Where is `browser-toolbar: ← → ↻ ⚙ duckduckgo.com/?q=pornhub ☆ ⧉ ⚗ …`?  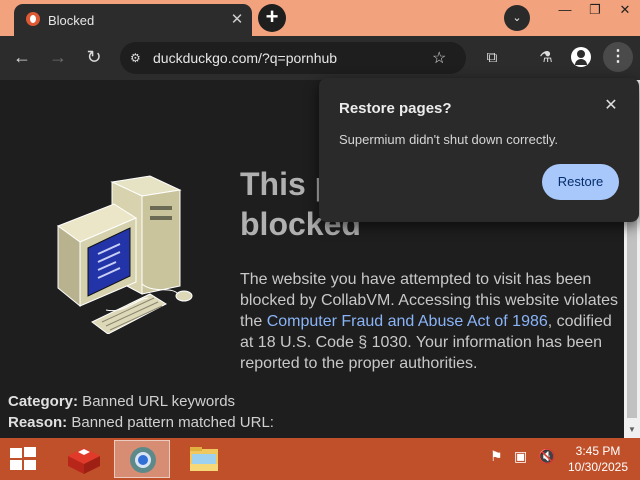 browser-toolbar: ← → ↻ ⚙ duckduckgo.com/?q=pornhub ☆ ⧉ ⚗ … is located at coordinates (320, 58).